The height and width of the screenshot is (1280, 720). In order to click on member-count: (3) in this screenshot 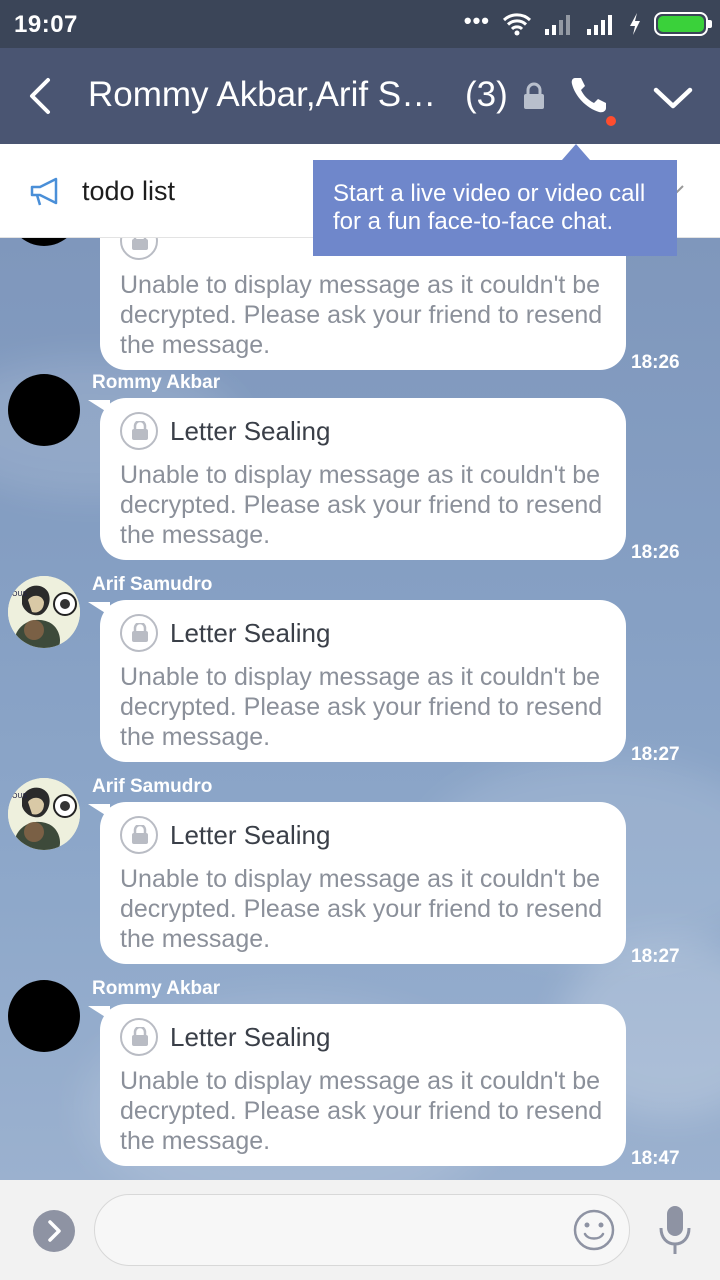, I will do `click(486, 94)`.